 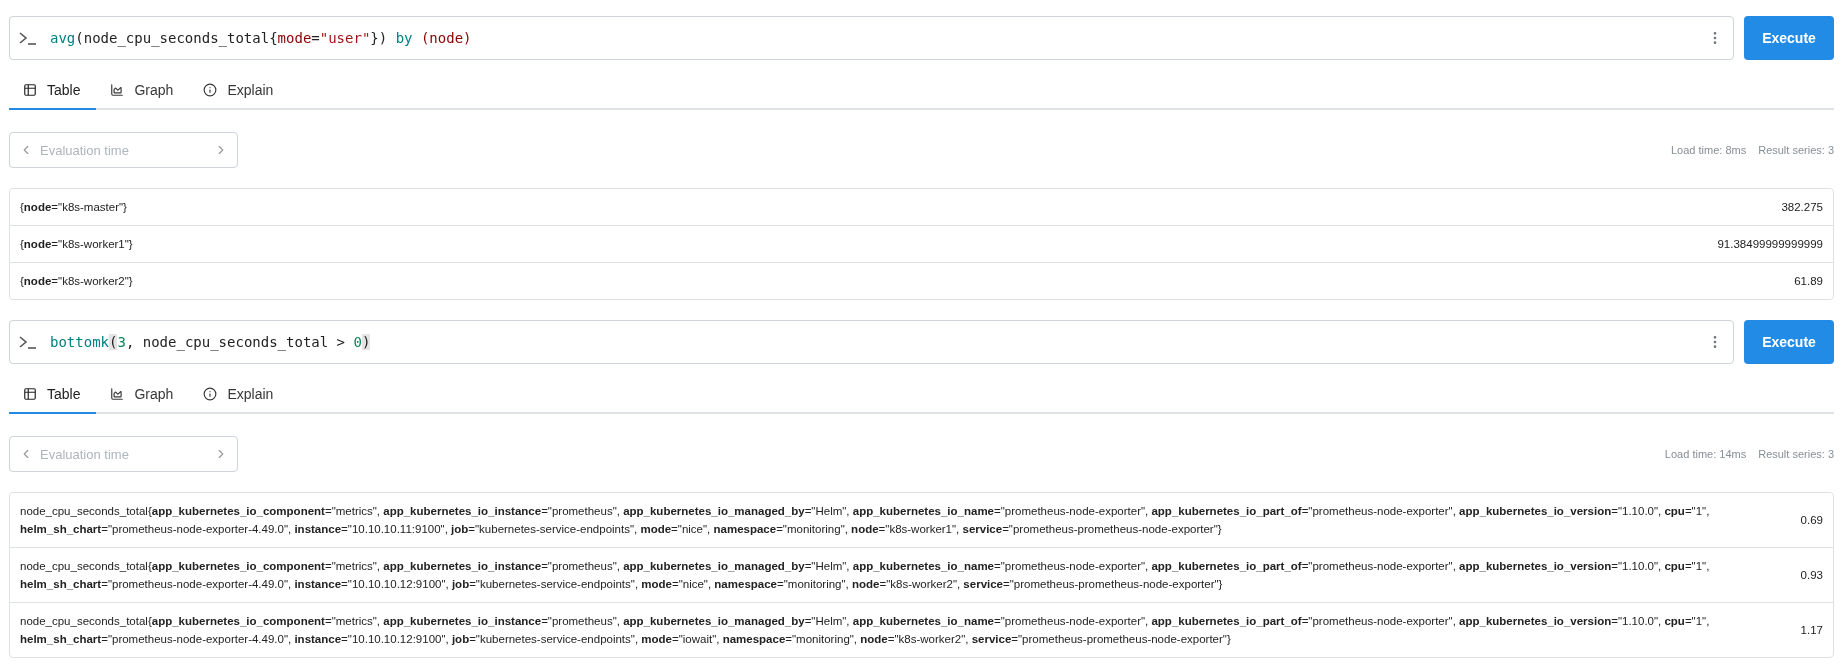 What do you see at coordinates (77, 281) in the screenshot?
I see `series-cell-text: {node="k8s-worker2"}` at bounding box center [77, 281].